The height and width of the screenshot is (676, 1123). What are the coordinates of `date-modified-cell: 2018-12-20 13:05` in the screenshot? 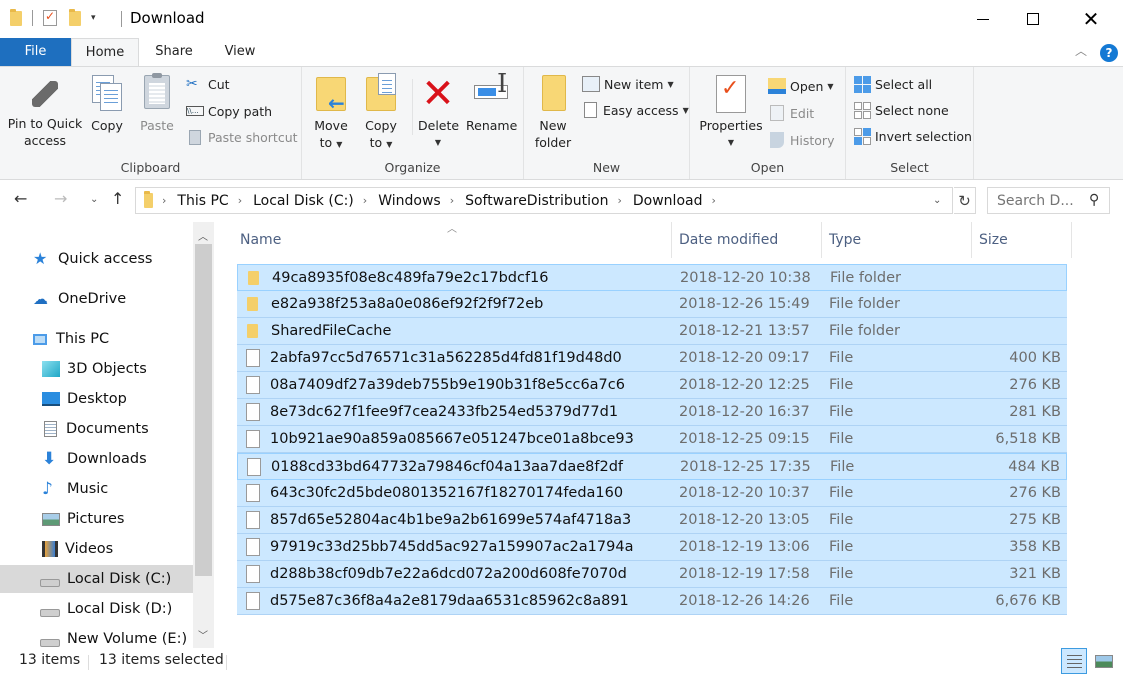 It's located at (744, 520).